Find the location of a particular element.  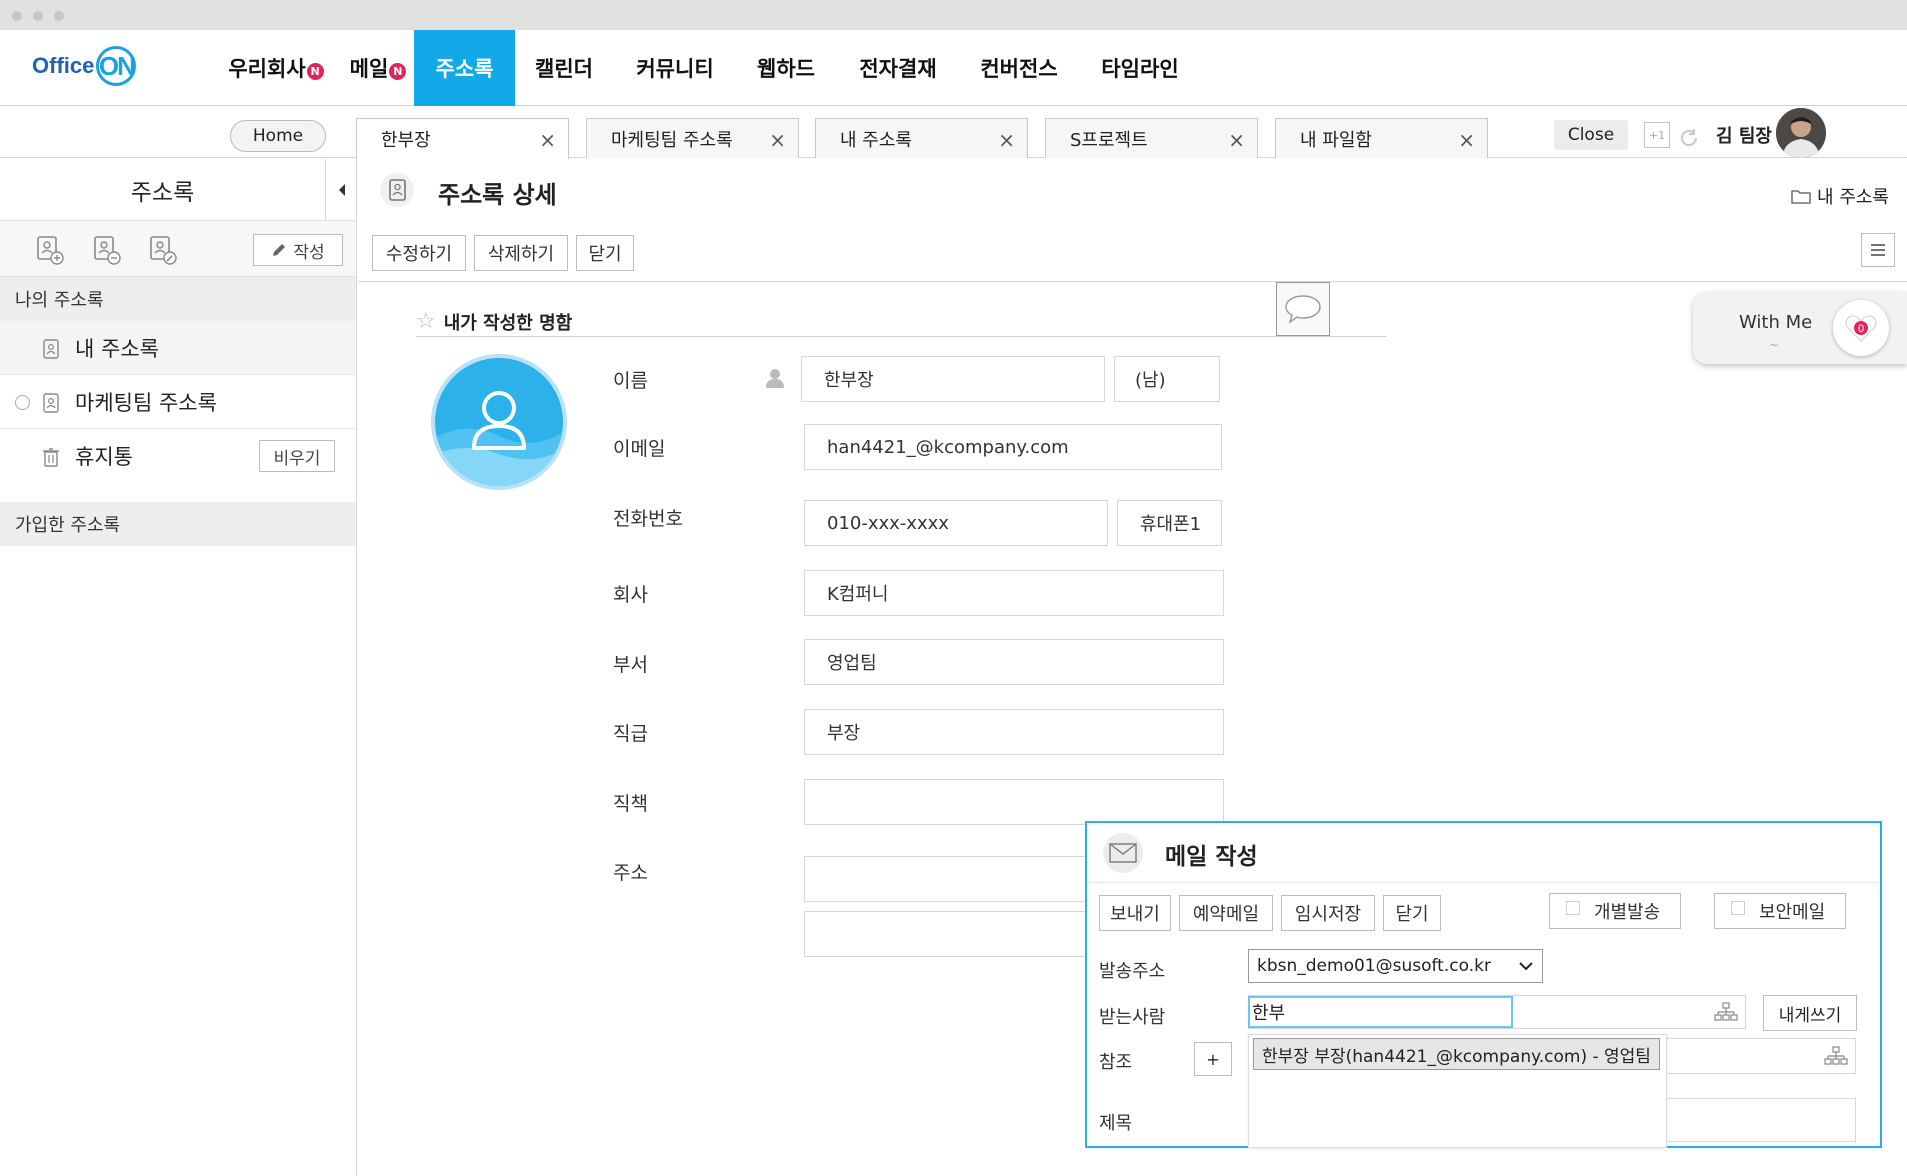

tab-marketing-addressbook: 마케팅팀 주소록 × is located at coordinates (692, 138).